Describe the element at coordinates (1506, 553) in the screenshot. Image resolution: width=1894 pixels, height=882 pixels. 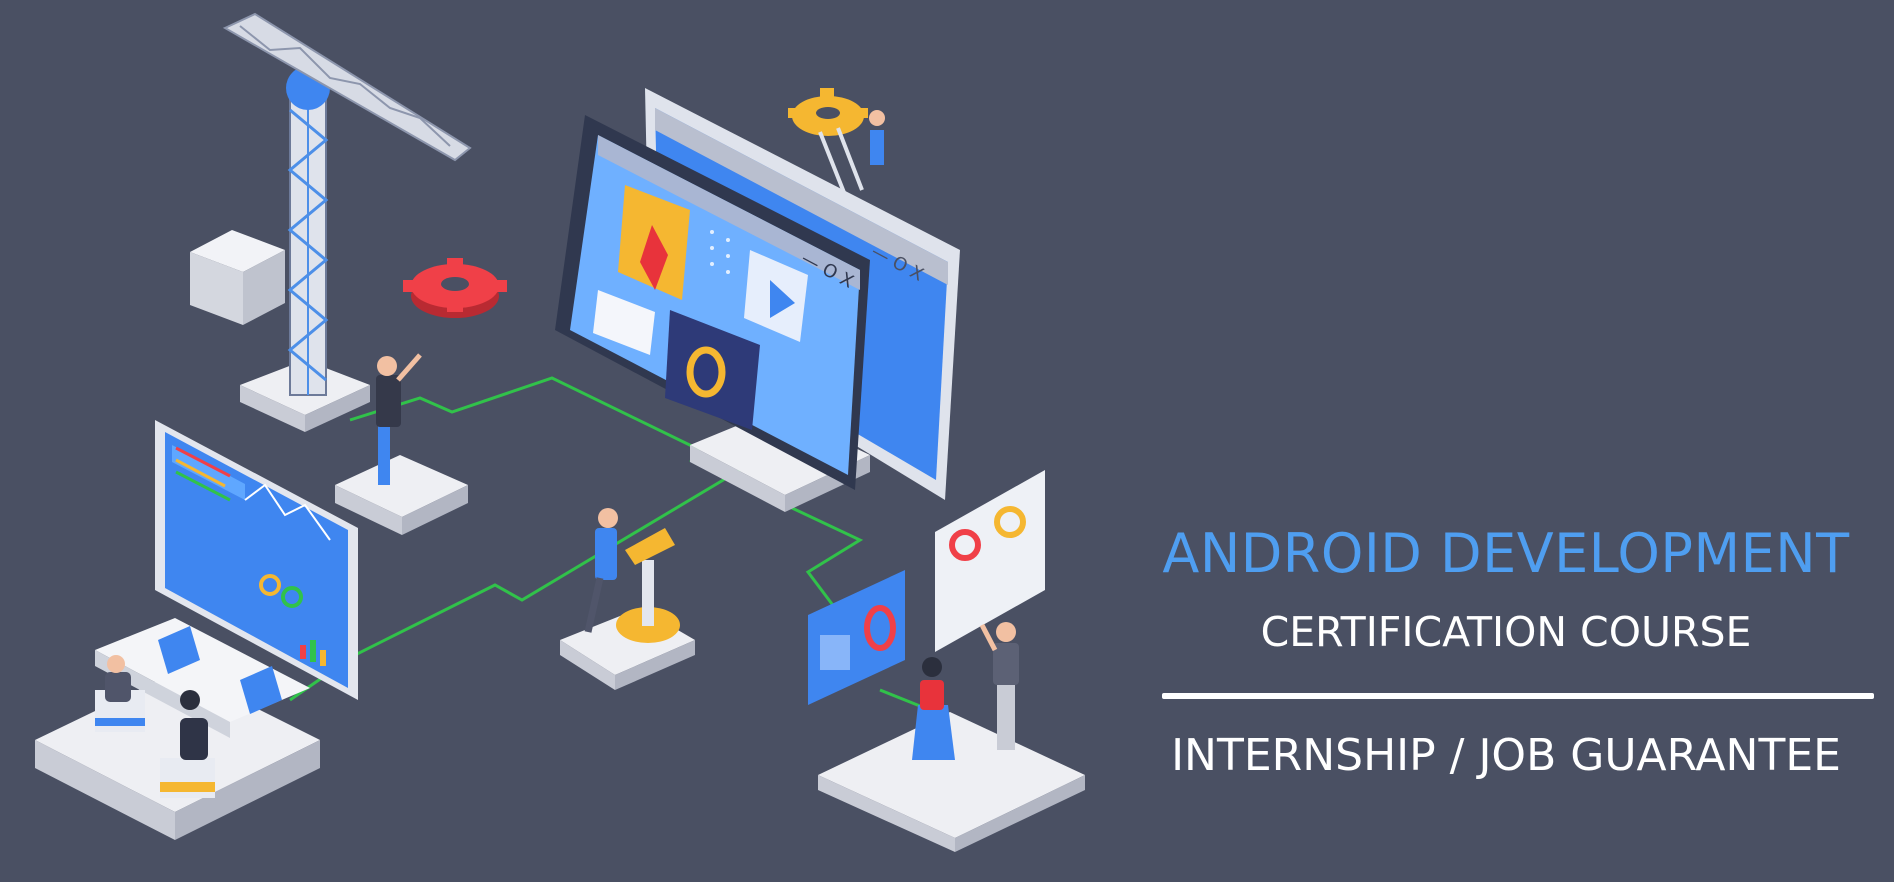
I see `headline: ANDROID DEVELOPMENT` at that location.